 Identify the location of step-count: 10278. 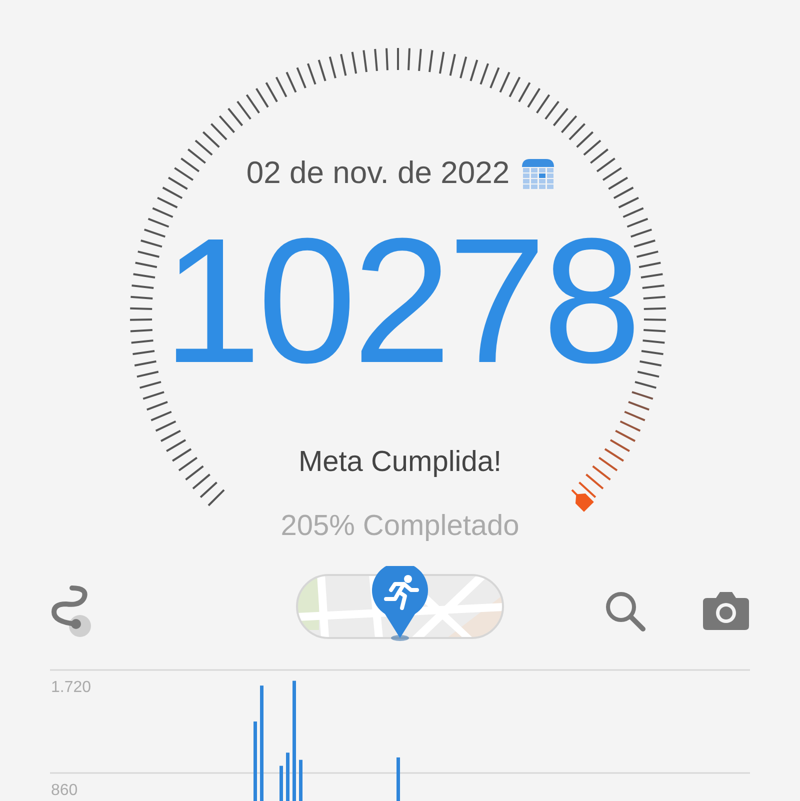
(400, 301).